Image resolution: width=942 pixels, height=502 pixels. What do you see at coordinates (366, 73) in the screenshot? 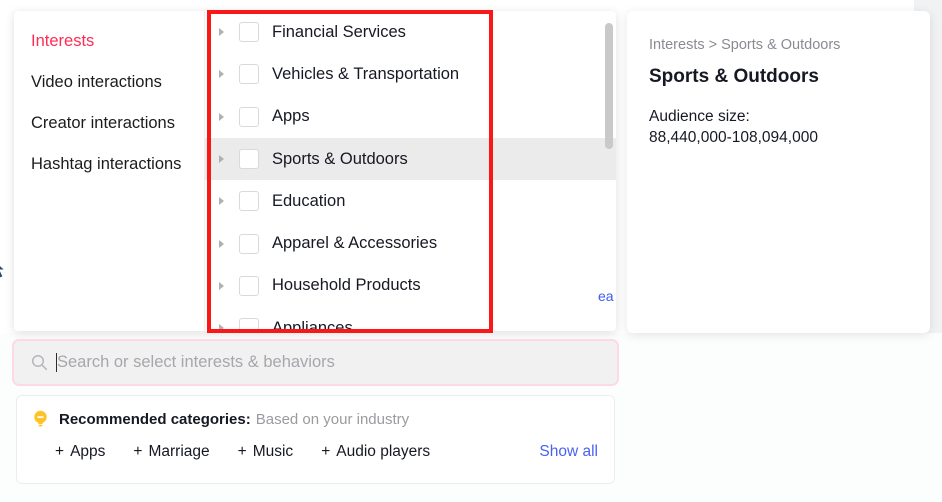
I see `list-item-label: Vehicles & Transportation` at bounding box center [366, 73].